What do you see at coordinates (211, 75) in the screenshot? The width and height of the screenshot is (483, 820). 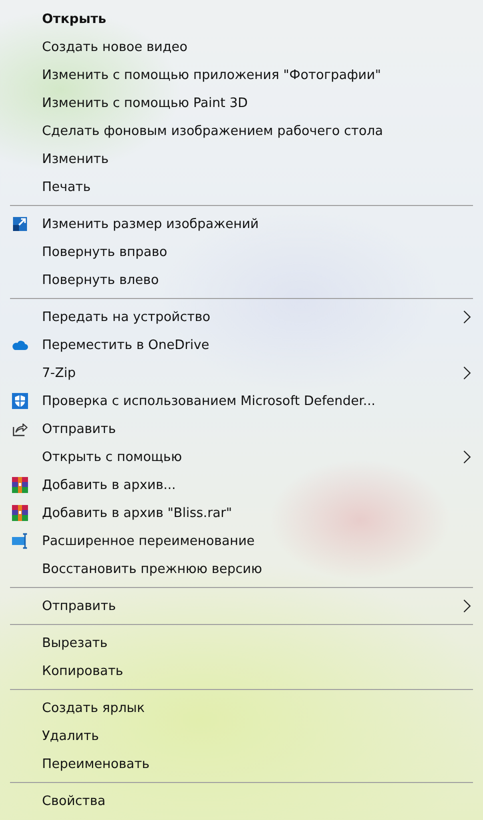 I see `menu-item-label: Изменить с помощью приложения "Фотографии"` at bounding box center [211, 75].